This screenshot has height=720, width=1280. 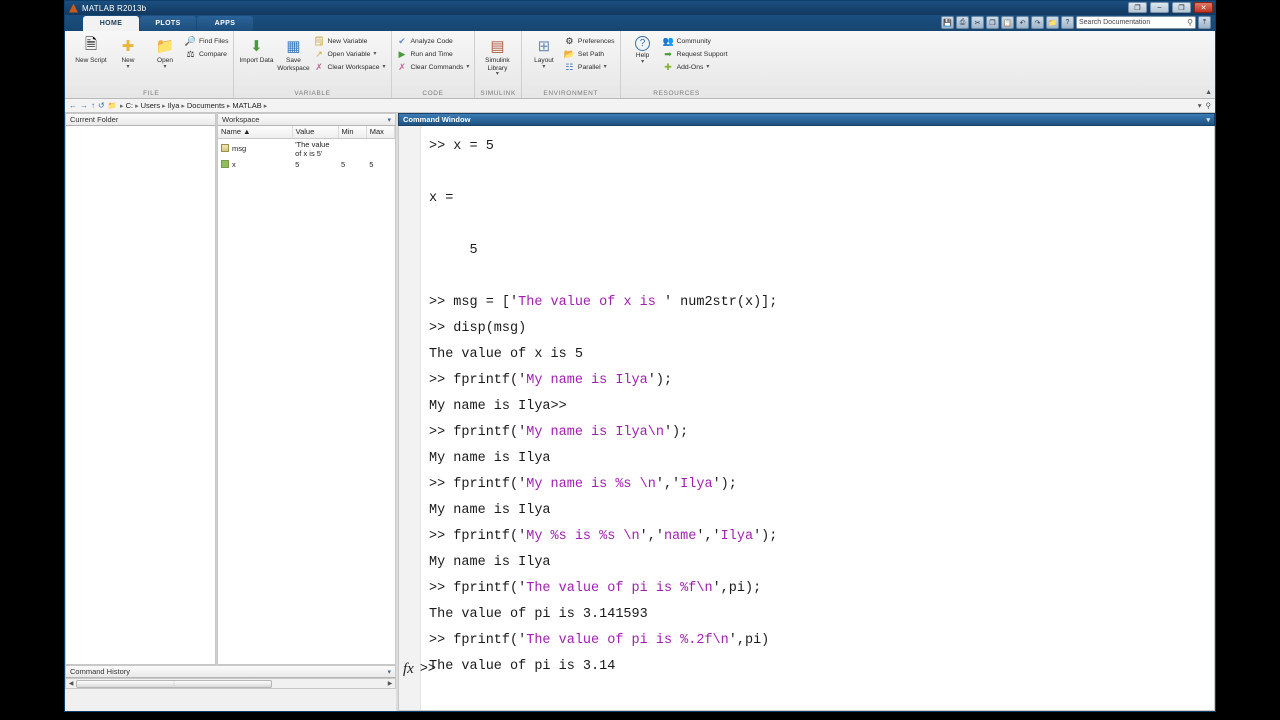 I want to click on open-button: 📁 Open ▾, so click(x=165, y=51).